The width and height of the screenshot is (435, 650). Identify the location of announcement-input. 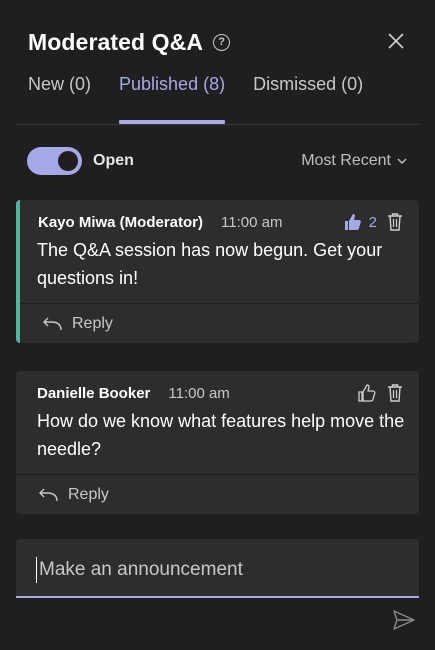
(217, 570).